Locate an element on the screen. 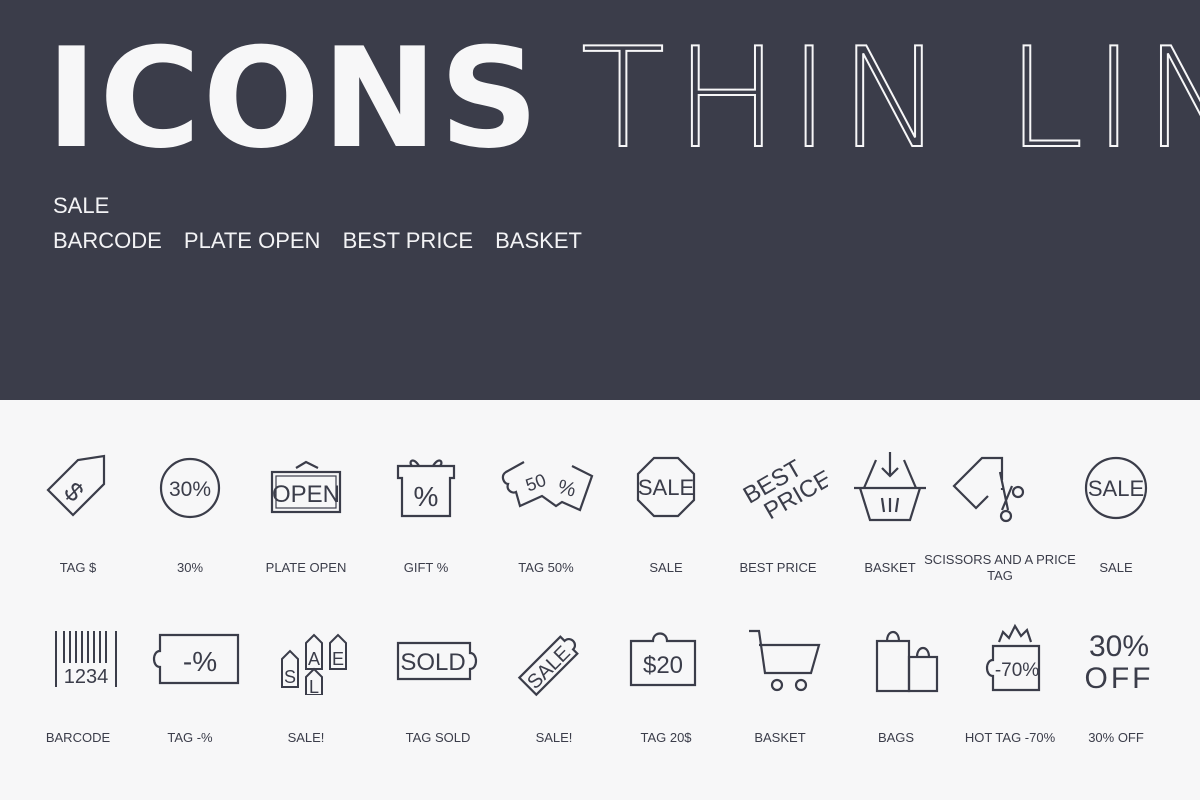  tag-minus-percent-icon: -% is located at coordinates (196, 659).